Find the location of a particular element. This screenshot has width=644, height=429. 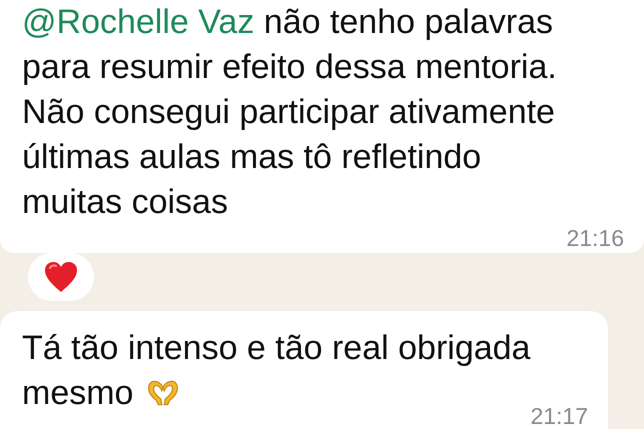

message-text: mesmo is located at coordinates (78, 393).